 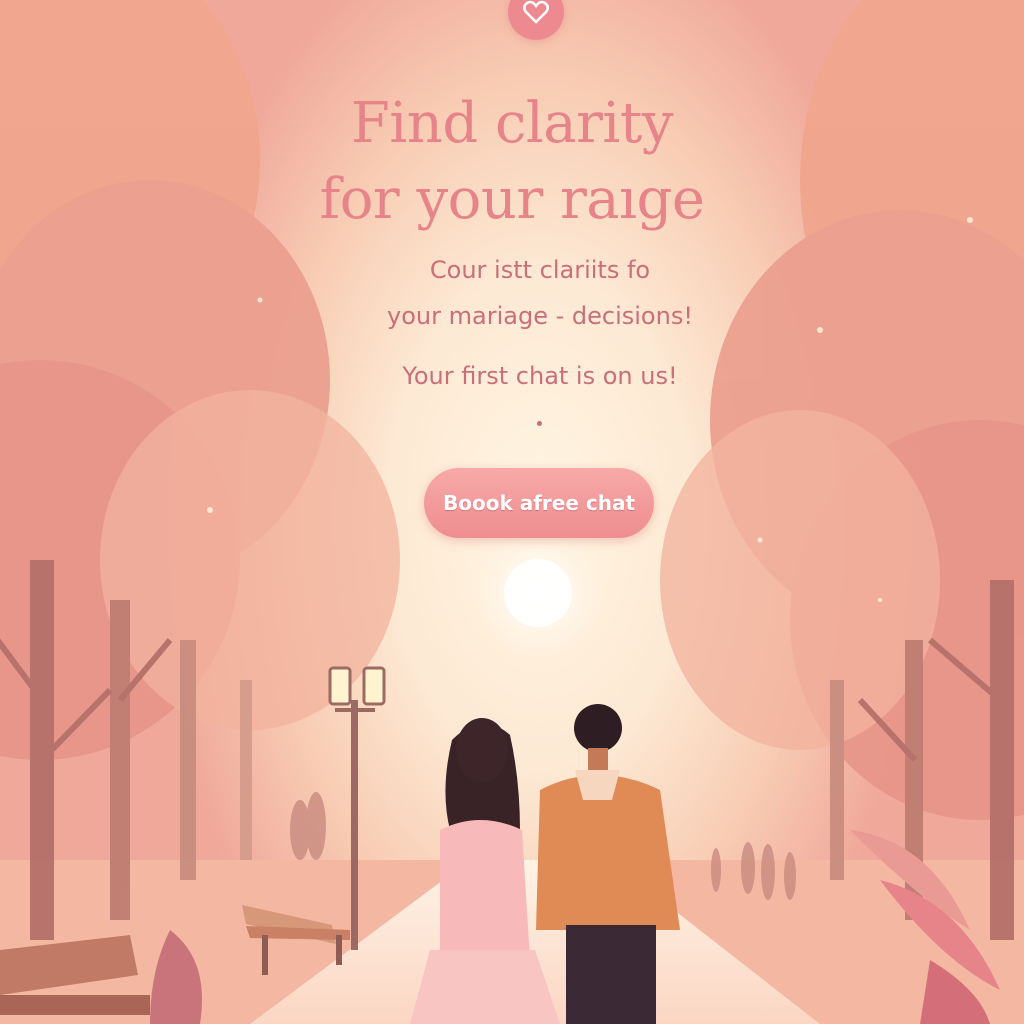 I want to click on headline-line-2: for your raıge, so click(x=512, y=199).